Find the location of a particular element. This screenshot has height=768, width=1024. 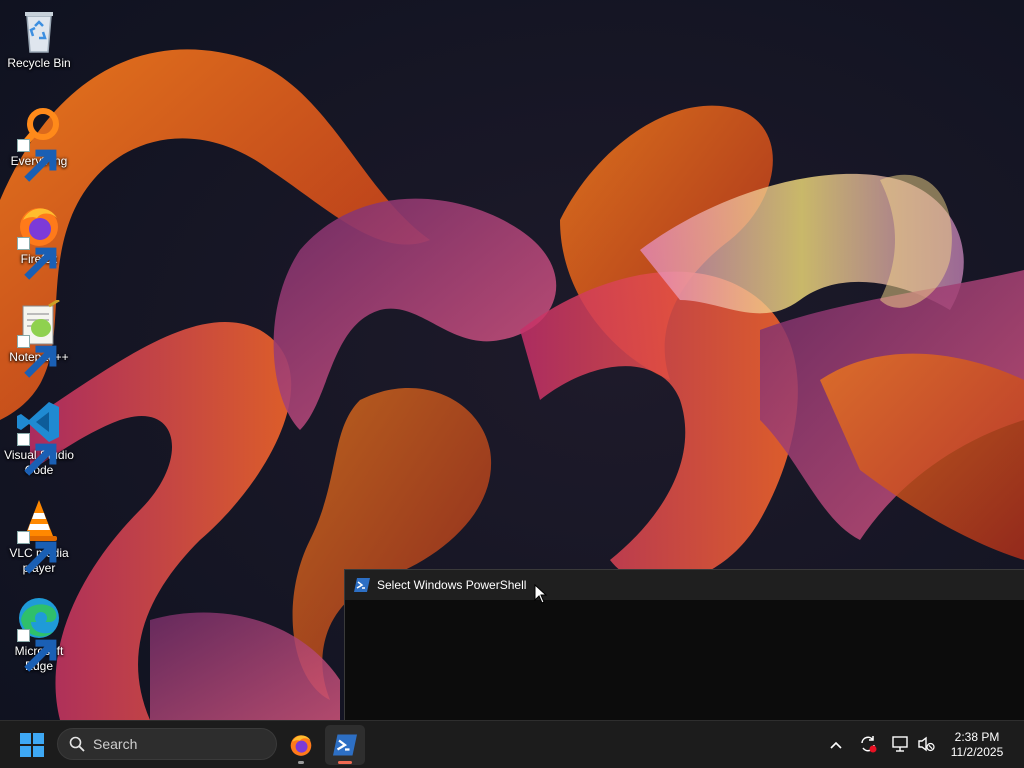

taskbar-clock: 2:38 PM 11/2/2025 is located at coordinates (977, 745).